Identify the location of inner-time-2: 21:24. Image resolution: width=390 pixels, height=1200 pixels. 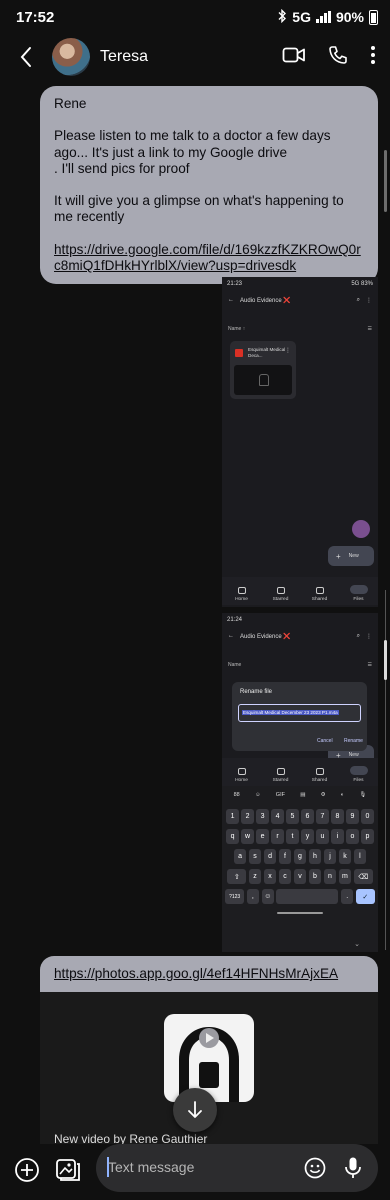
(235, 620).